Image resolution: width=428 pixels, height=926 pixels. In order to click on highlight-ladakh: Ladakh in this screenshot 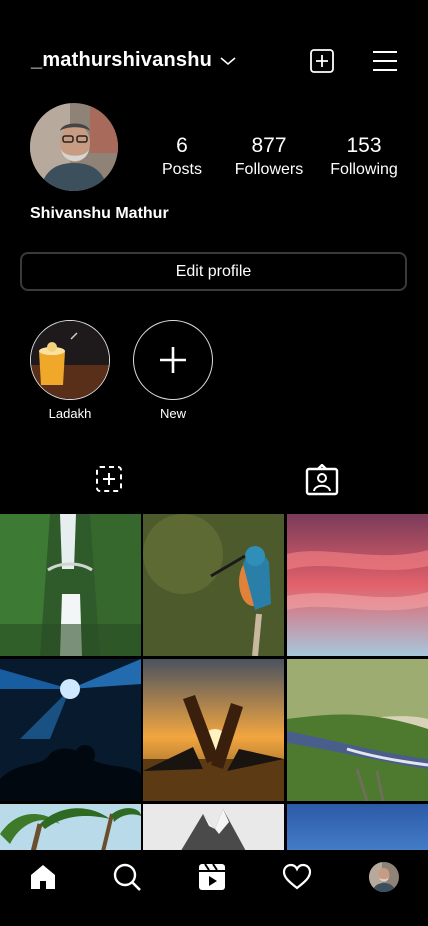, I will do `click(70, 370)`.